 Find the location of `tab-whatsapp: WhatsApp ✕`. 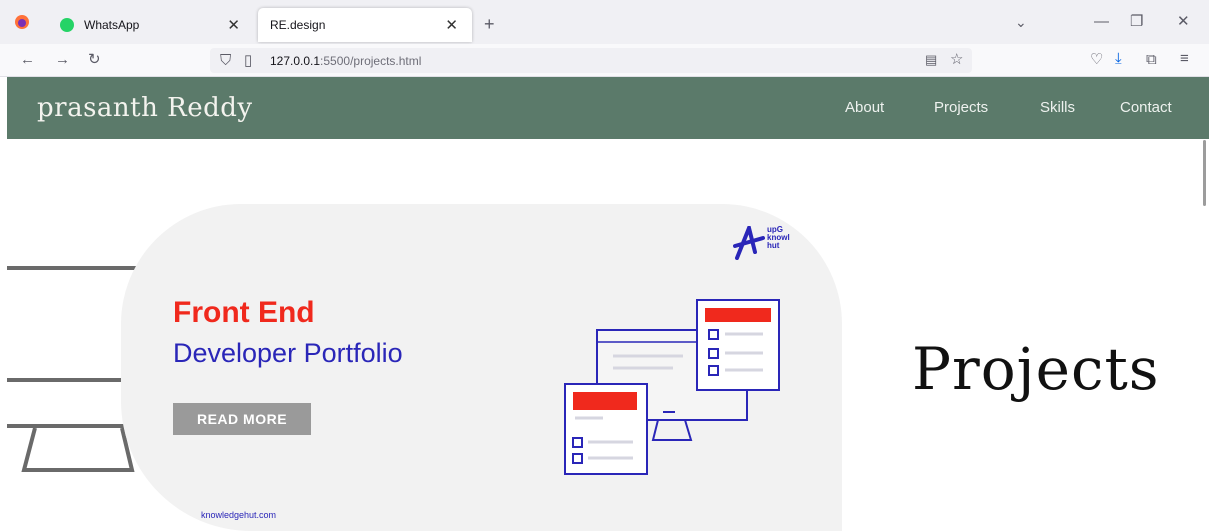

tab-whatsapp: WhatsApp ✕ is located at coordinates (150, 25).